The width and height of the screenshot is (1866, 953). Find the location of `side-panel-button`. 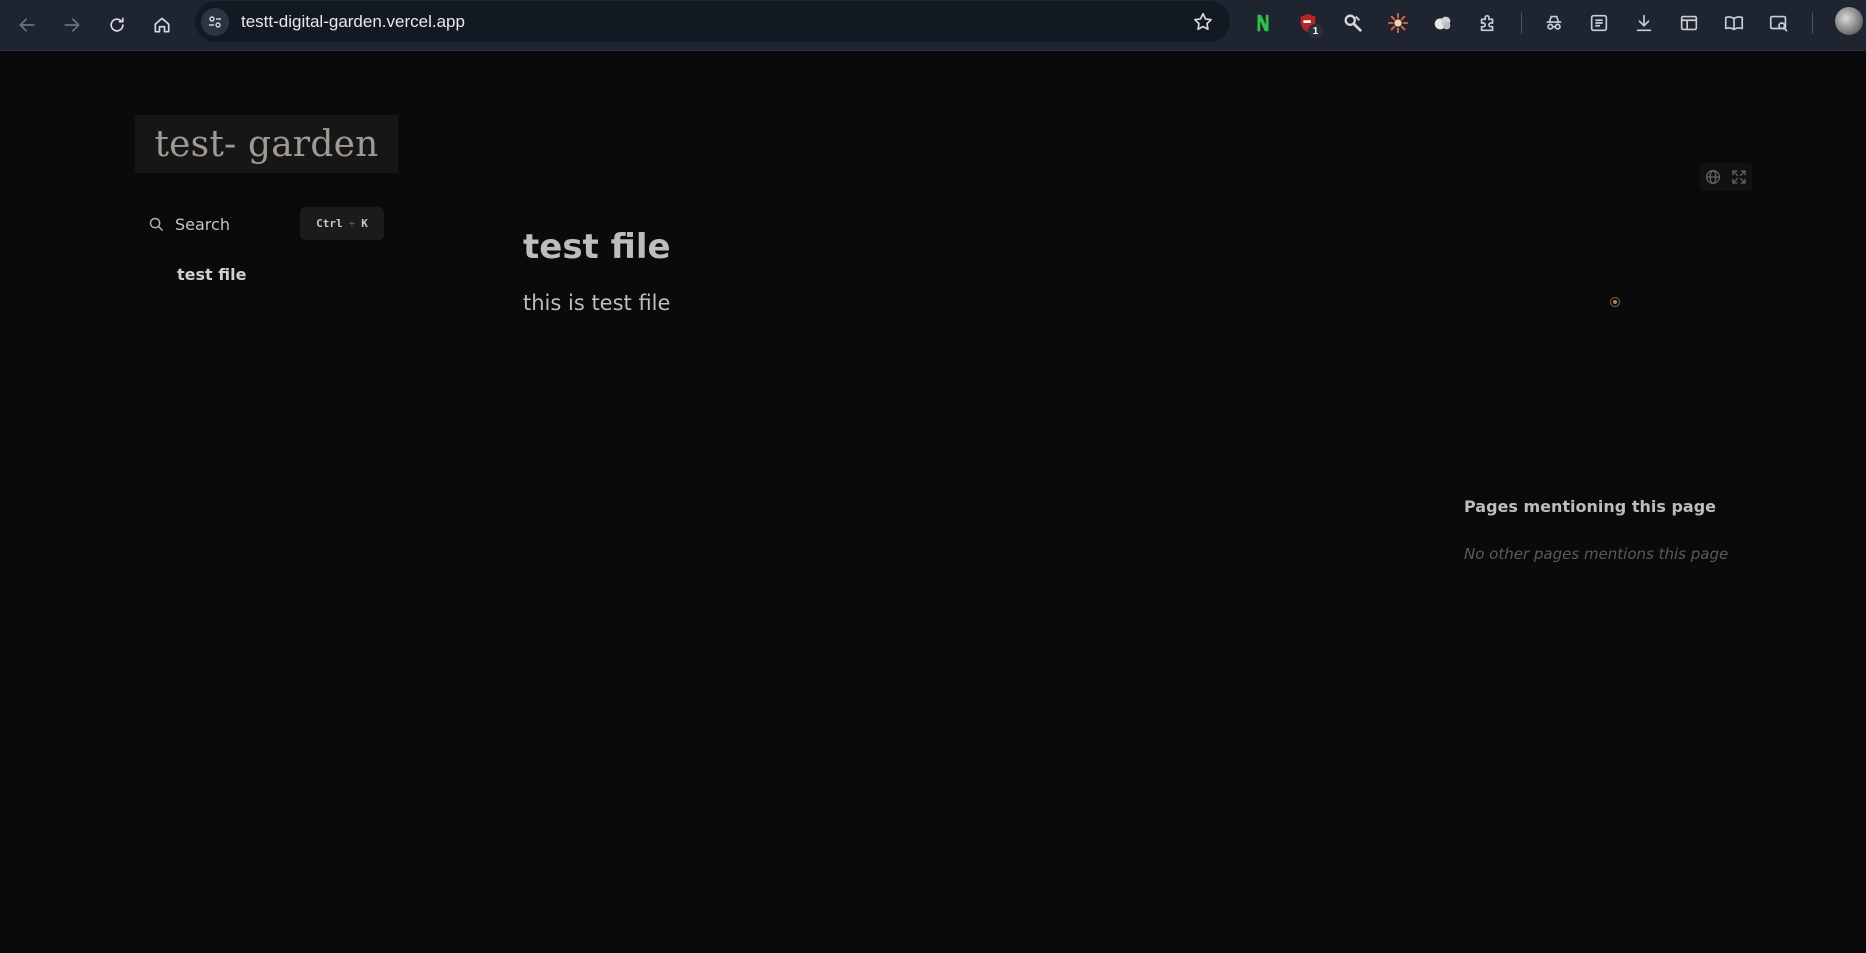

side-panel-button is located at coordinates (1689, 23).